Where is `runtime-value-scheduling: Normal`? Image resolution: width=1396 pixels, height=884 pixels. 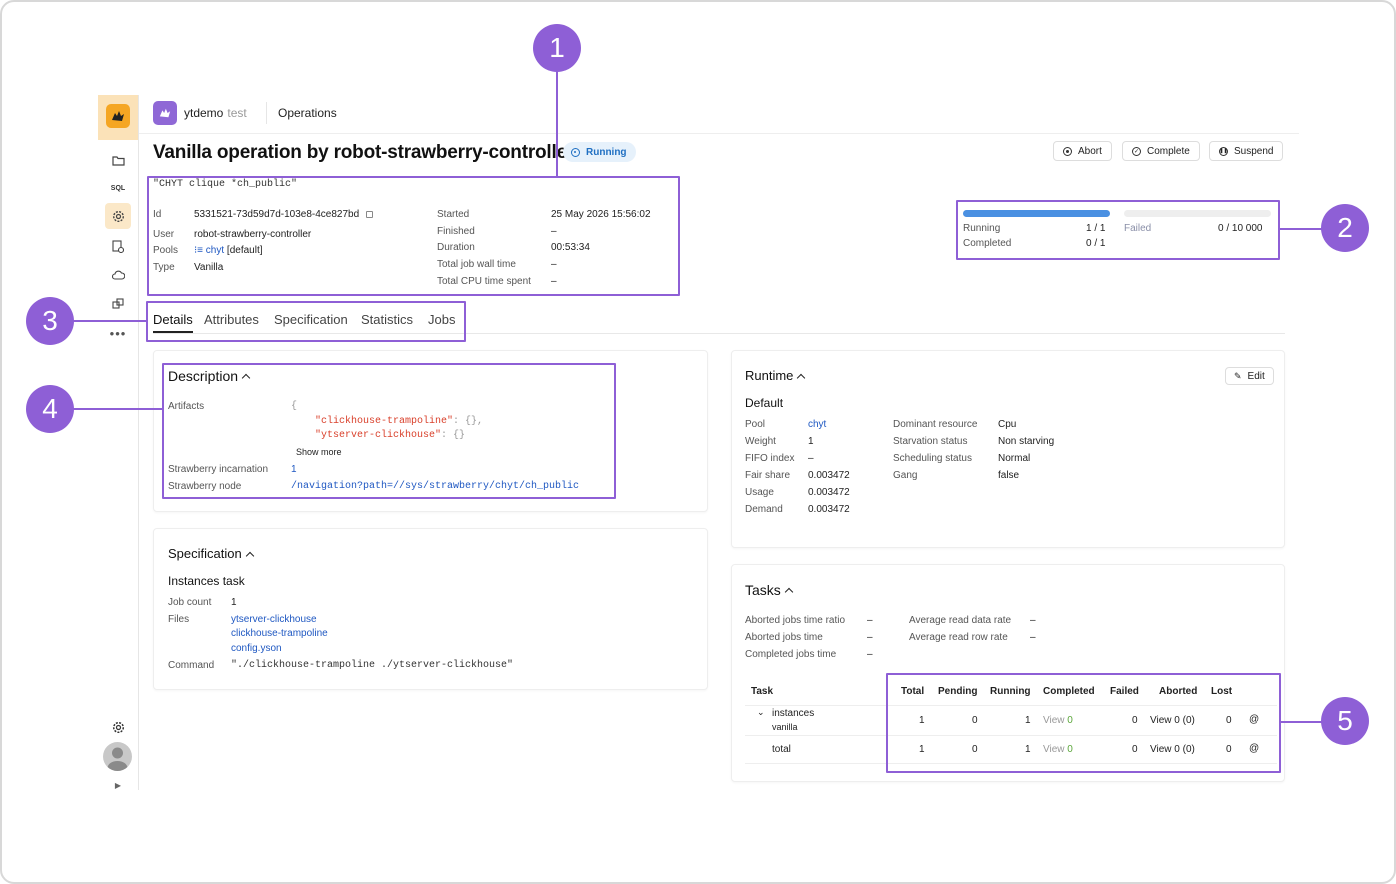 runtime-value-scheduling: Normal is located at coordinates (1014, 458).